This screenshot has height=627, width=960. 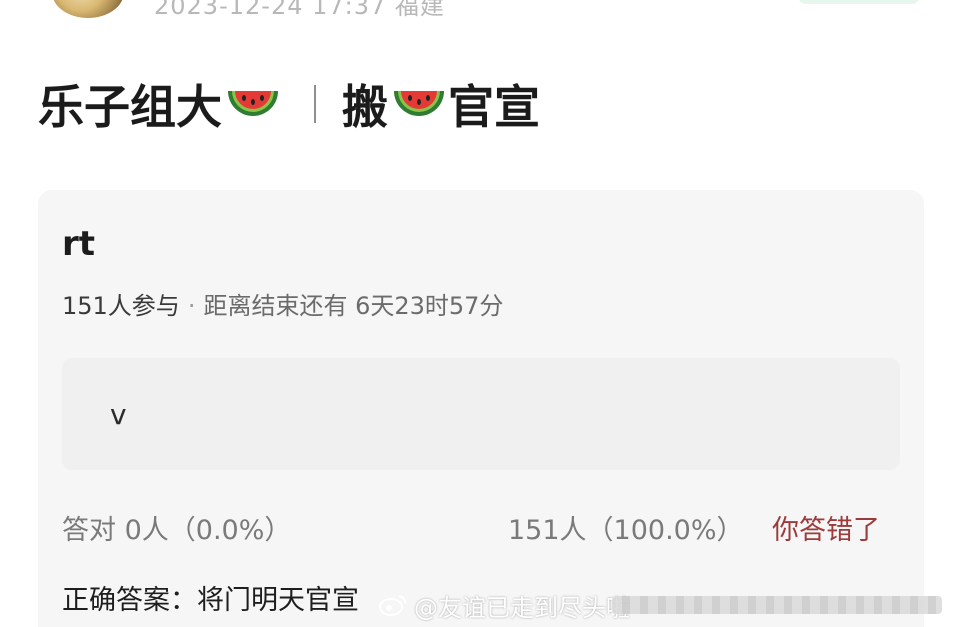 I want to click on follow-button, so click(x=859, y=2).